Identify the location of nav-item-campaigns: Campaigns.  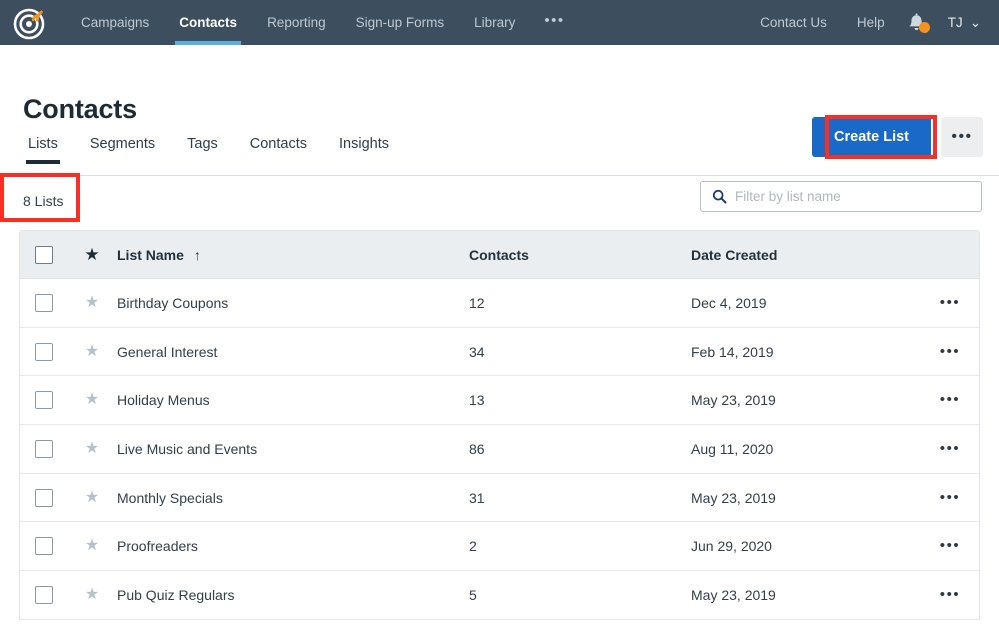
(115, 22).